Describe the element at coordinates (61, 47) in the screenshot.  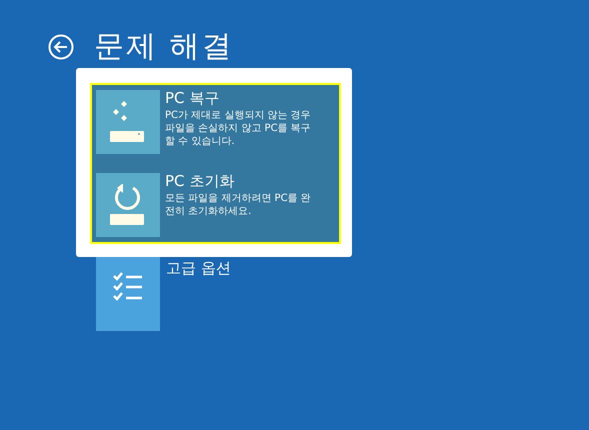
I see `back-button` at that location.